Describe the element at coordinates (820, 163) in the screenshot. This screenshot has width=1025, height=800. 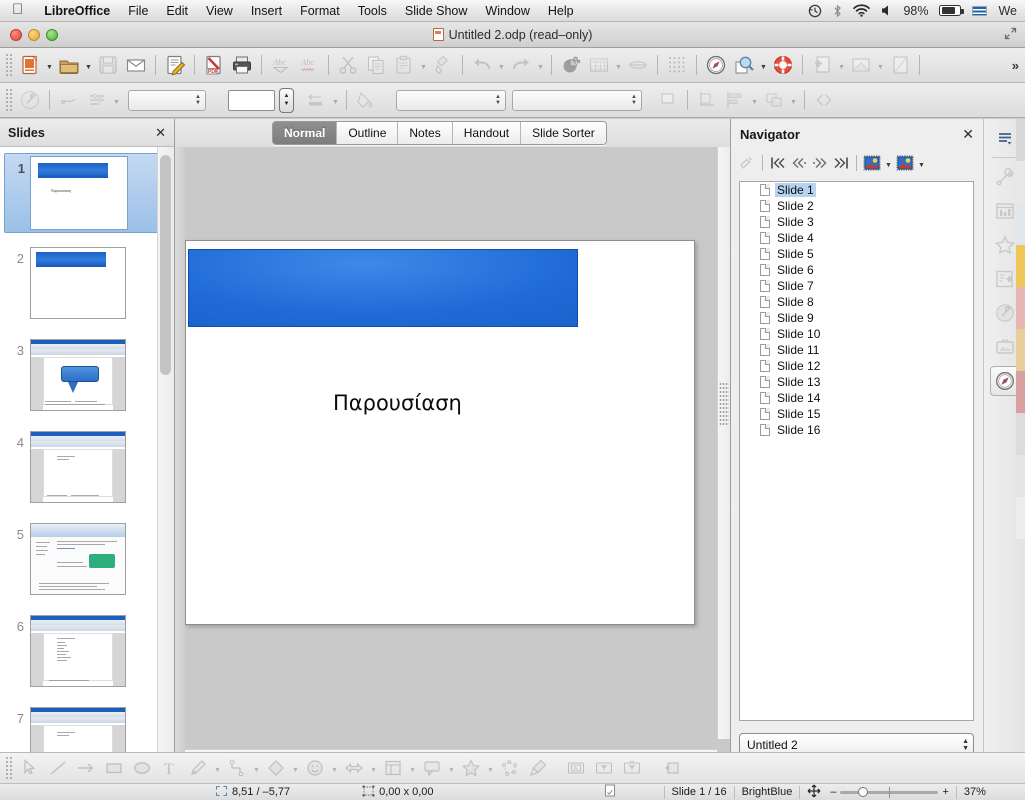
I see `next-slide-icon` at that location.